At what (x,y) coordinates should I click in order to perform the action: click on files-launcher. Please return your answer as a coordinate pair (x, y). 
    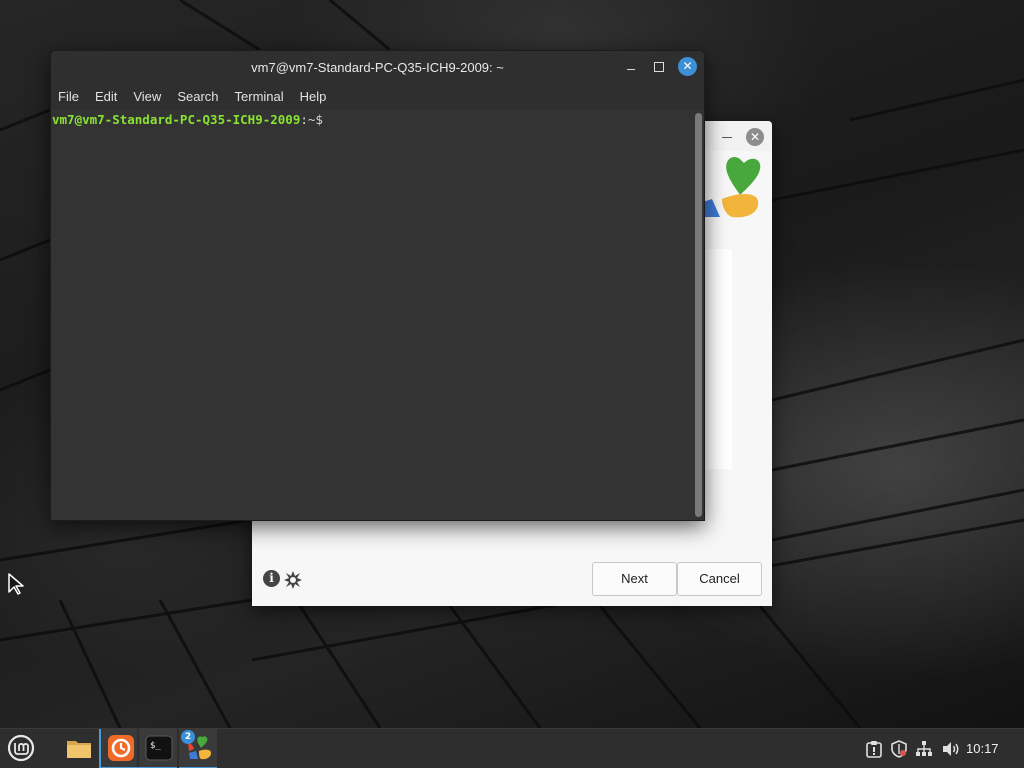
    Looking at the image, I should click on (78, 748).